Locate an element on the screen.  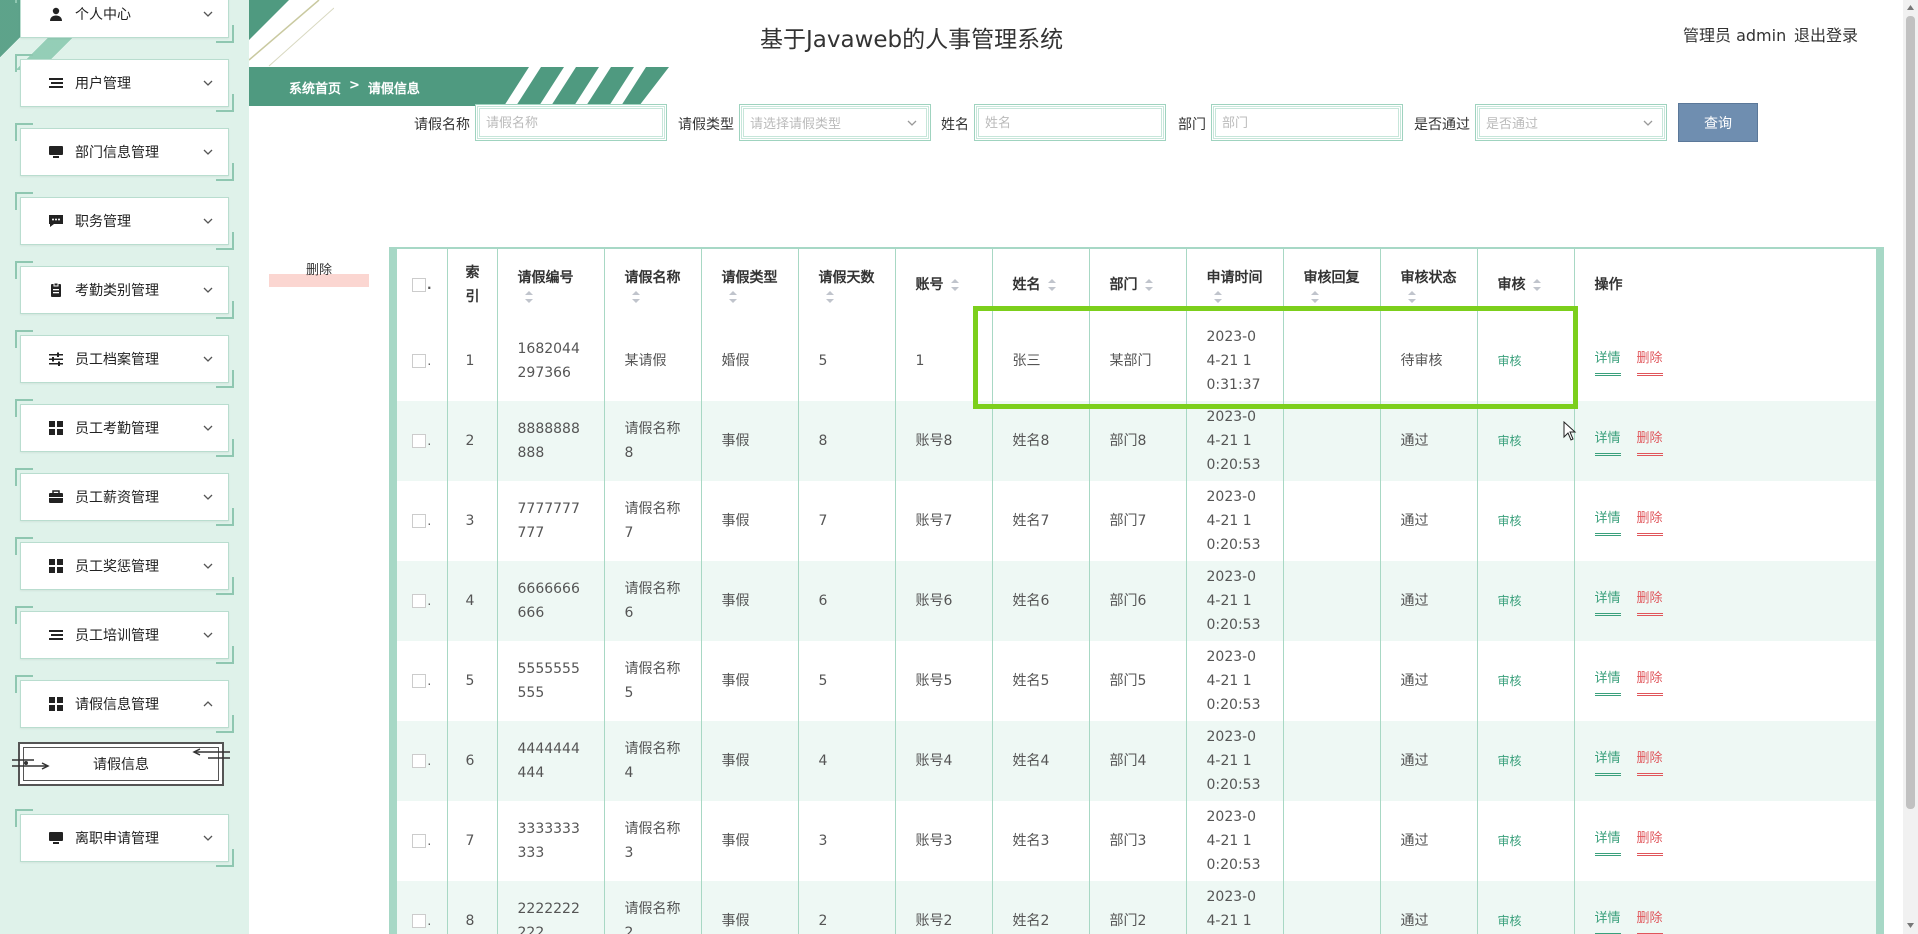
submenu-item-leave-info: 请假信息 is located at coordinates (121, 764).